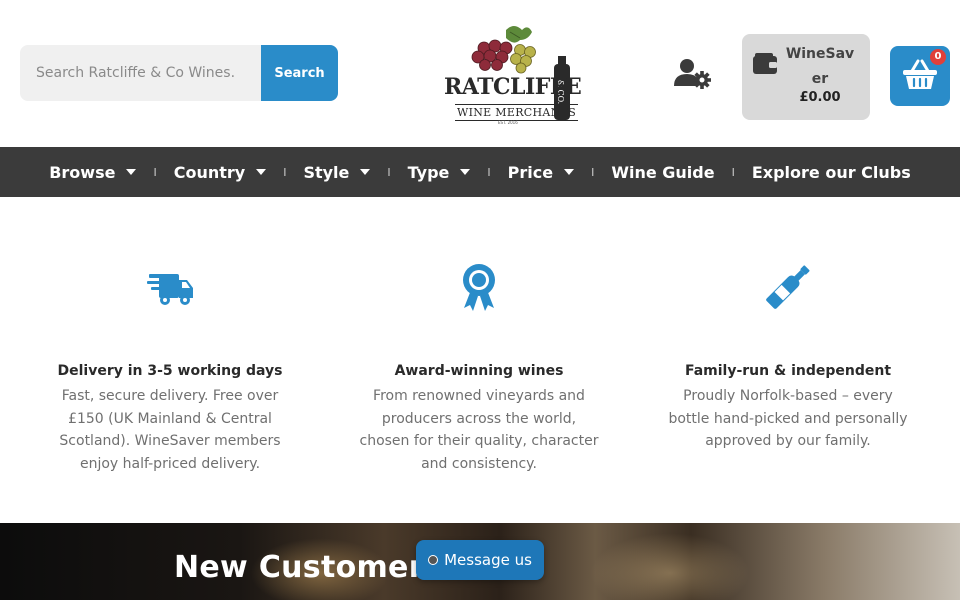 This screenshot has width=960, height=600. Describe the element at coordinates (488, 560) in the screenshot. I see `chat-label: Message us` at that location.